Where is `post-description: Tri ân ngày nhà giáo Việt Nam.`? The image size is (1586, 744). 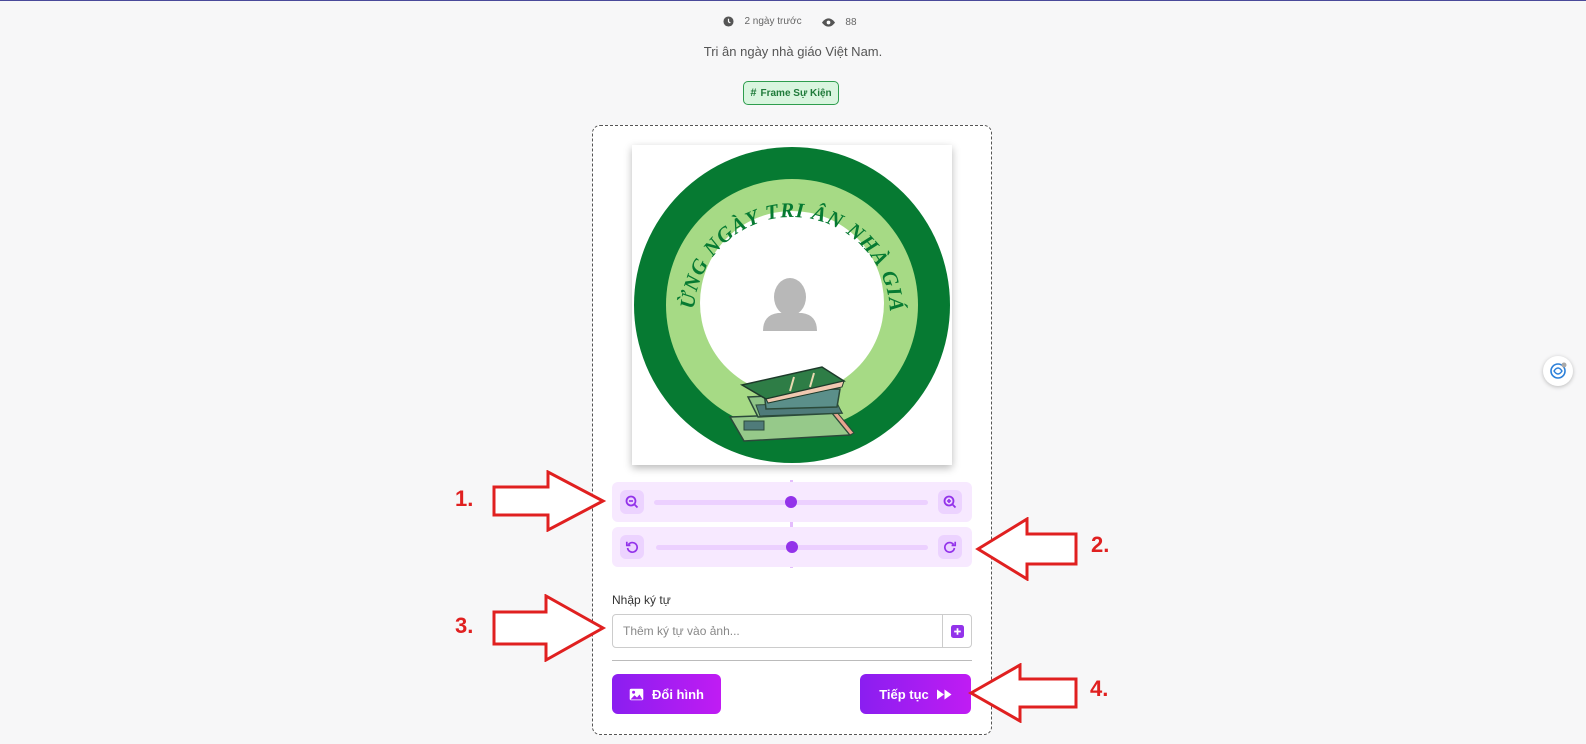 post-description: Tri ân ngày nhà giáo Việt Nam. is located at coordinates (793, 51).